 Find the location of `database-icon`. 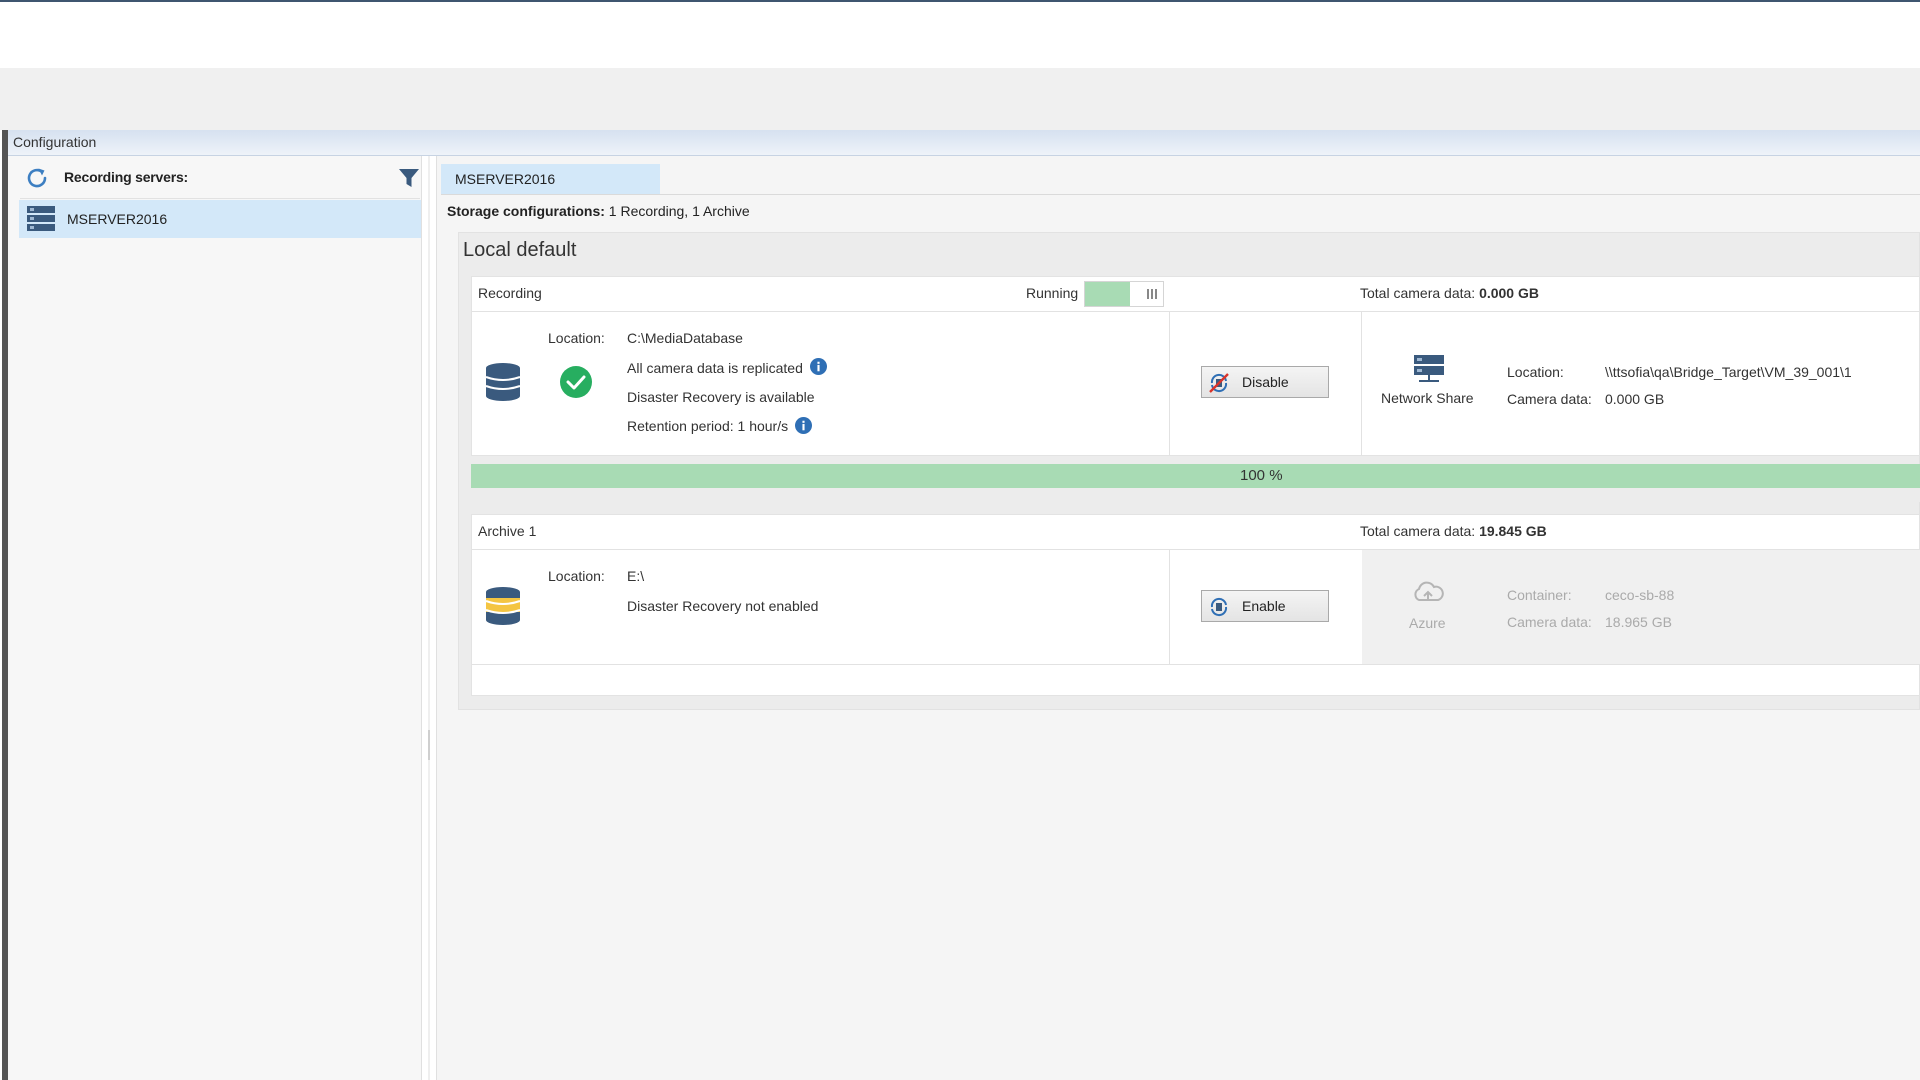

database-icon is located at coordinates (503, 382).